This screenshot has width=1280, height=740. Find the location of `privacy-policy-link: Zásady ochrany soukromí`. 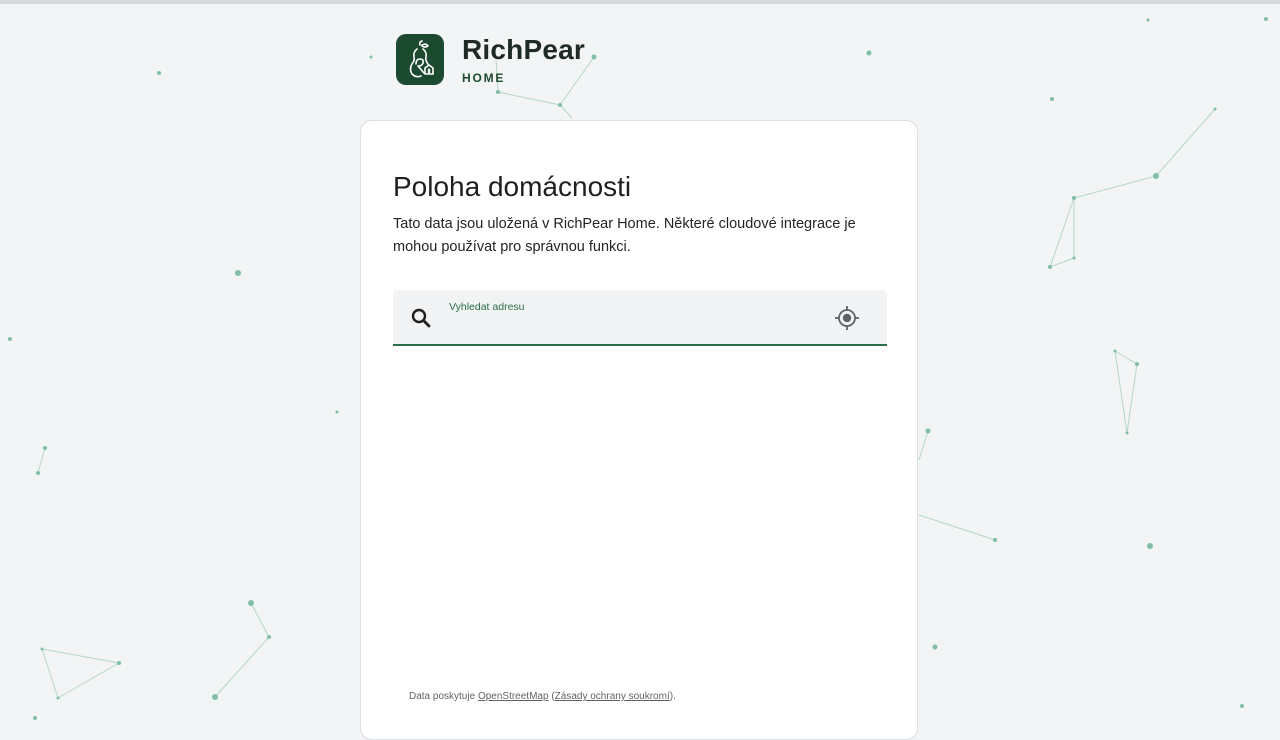

privacy-policy-link: Zásady ochrany soukromí is located at coordinates (612, 696).